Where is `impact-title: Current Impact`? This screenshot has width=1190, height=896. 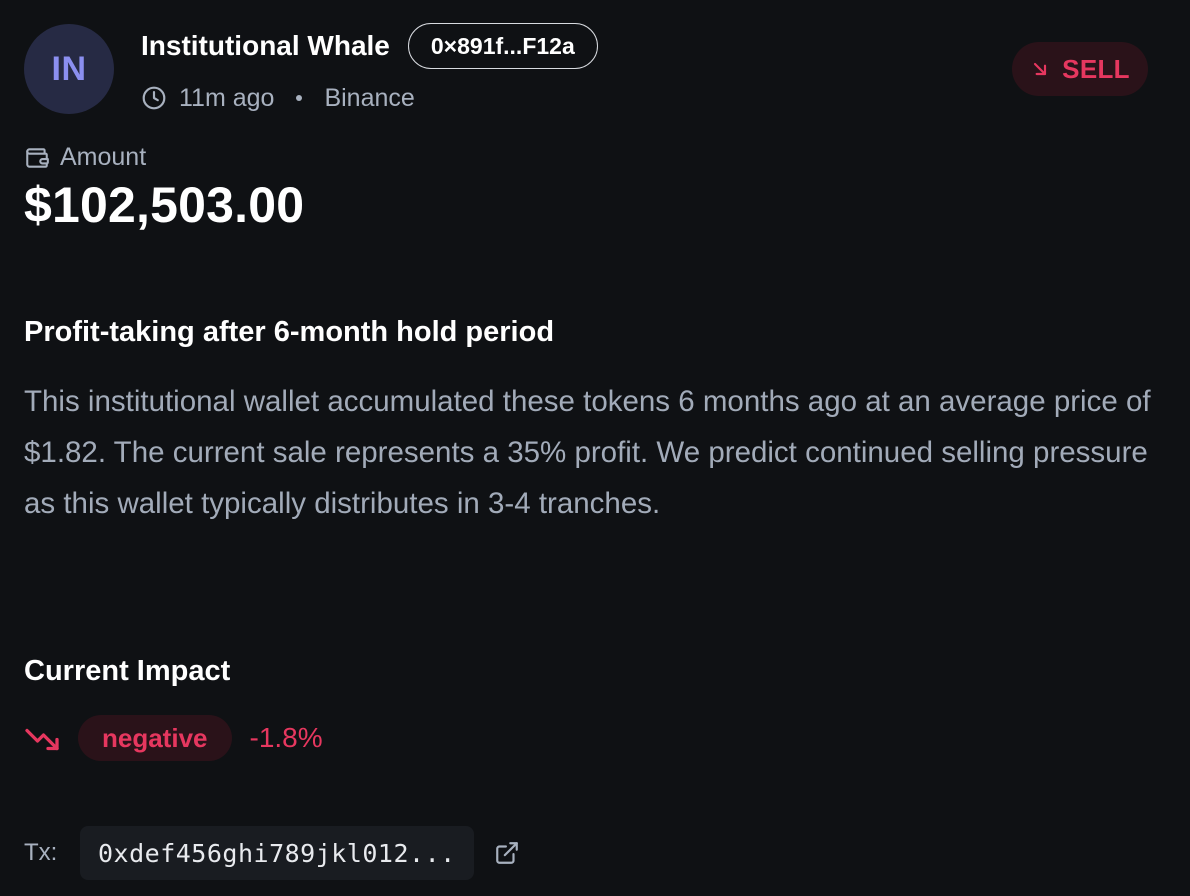
impact-title: Current Impact is located at coordinates (127, 671).